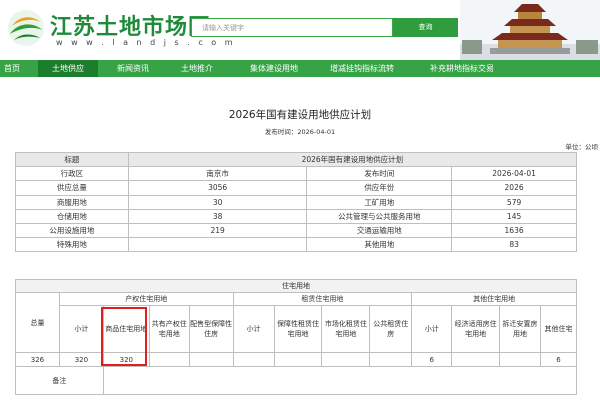 This screenshot has width=600, height=406. Describe the element at coordinates (292, 27) in the screenshot. I see `search-input: 请输入关键字` at that location.